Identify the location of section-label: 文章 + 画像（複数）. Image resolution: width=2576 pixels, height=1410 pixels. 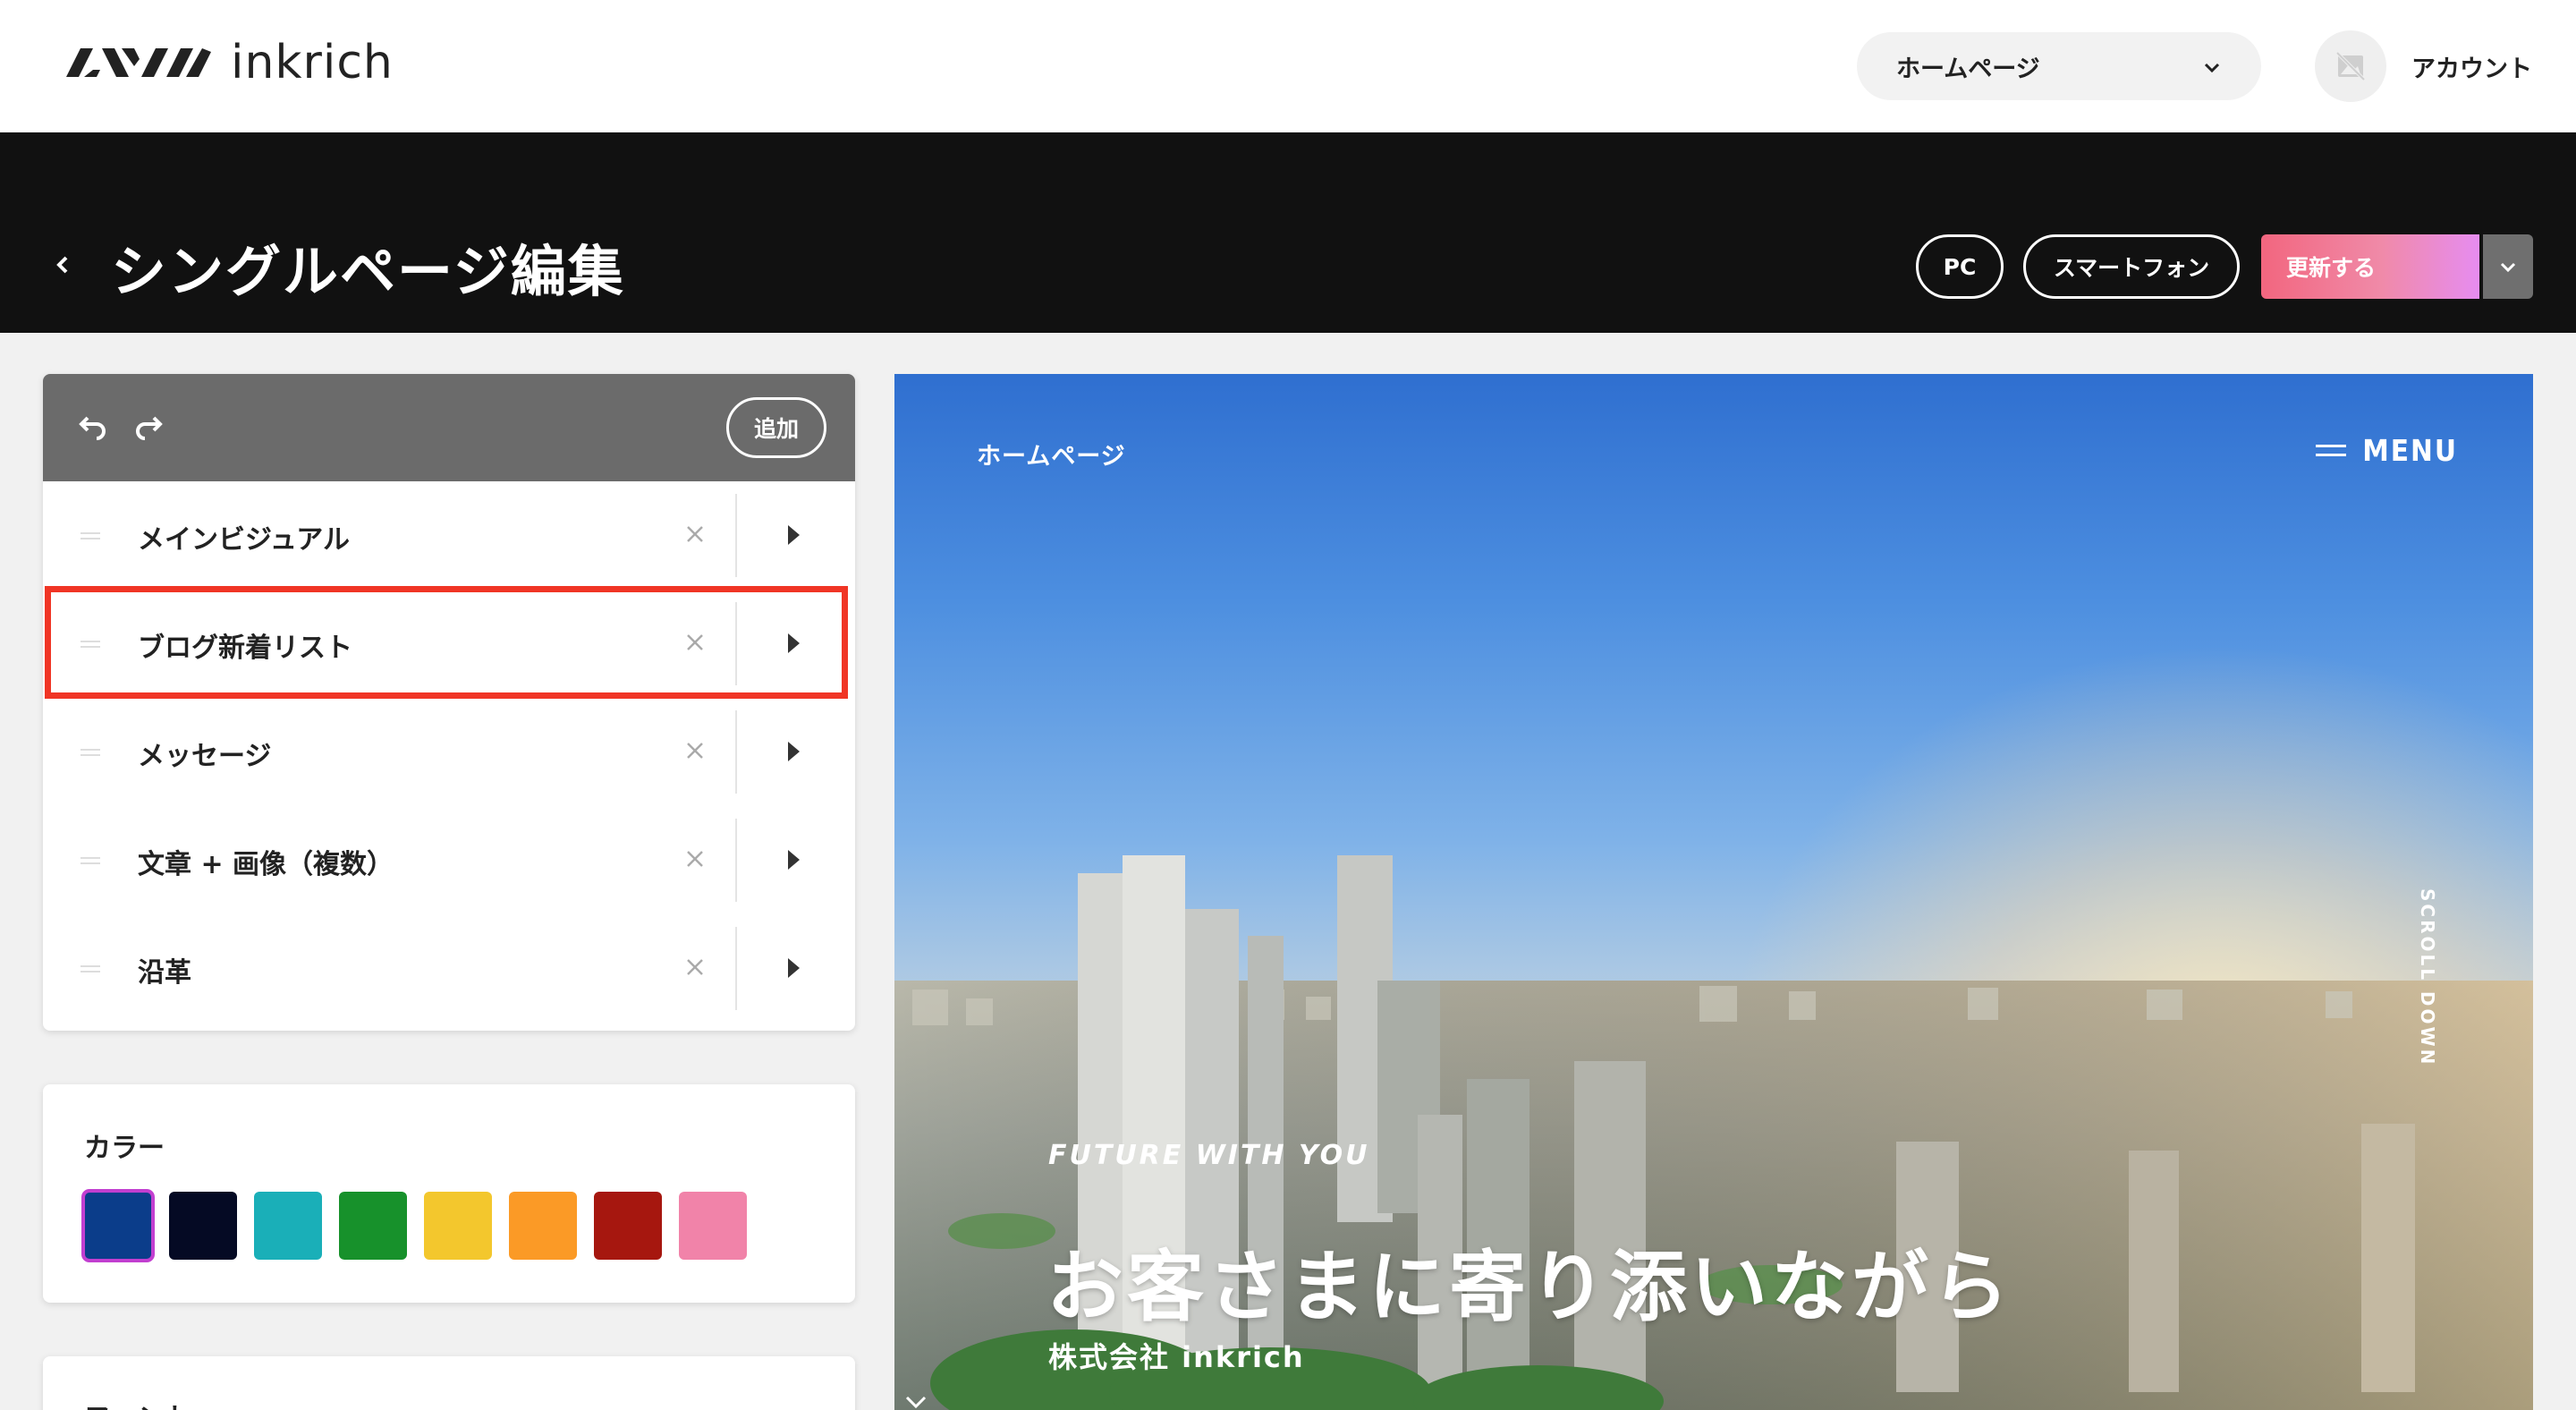
(266, 865).